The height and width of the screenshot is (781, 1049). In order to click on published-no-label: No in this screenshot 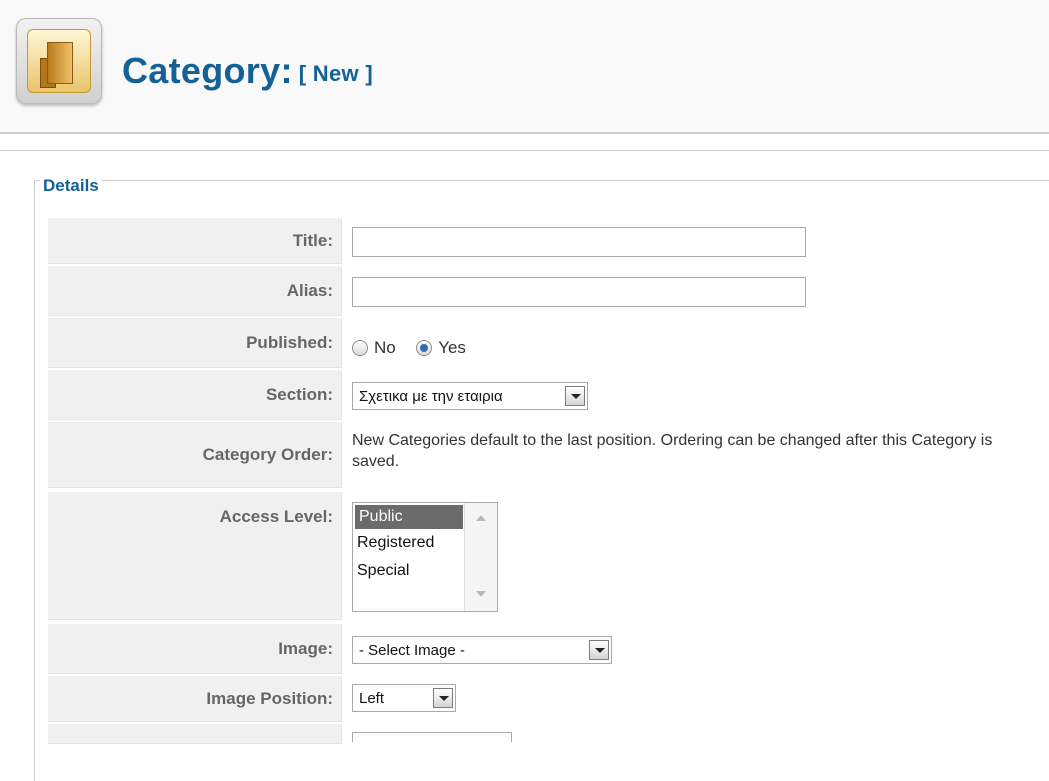, I will do `click(385, 347)`.